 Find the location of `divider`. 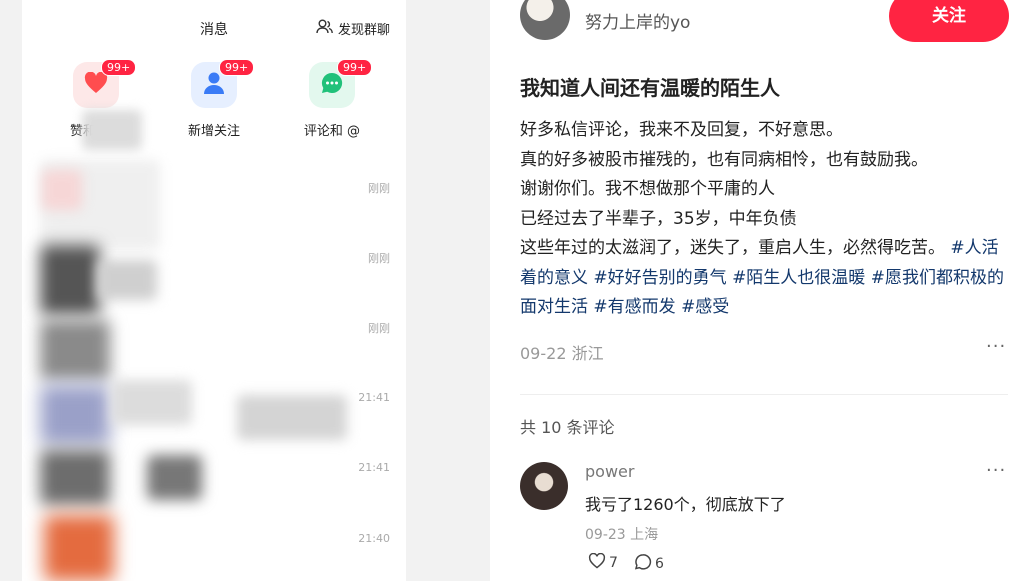

divider is located at coordinates (764, 394).